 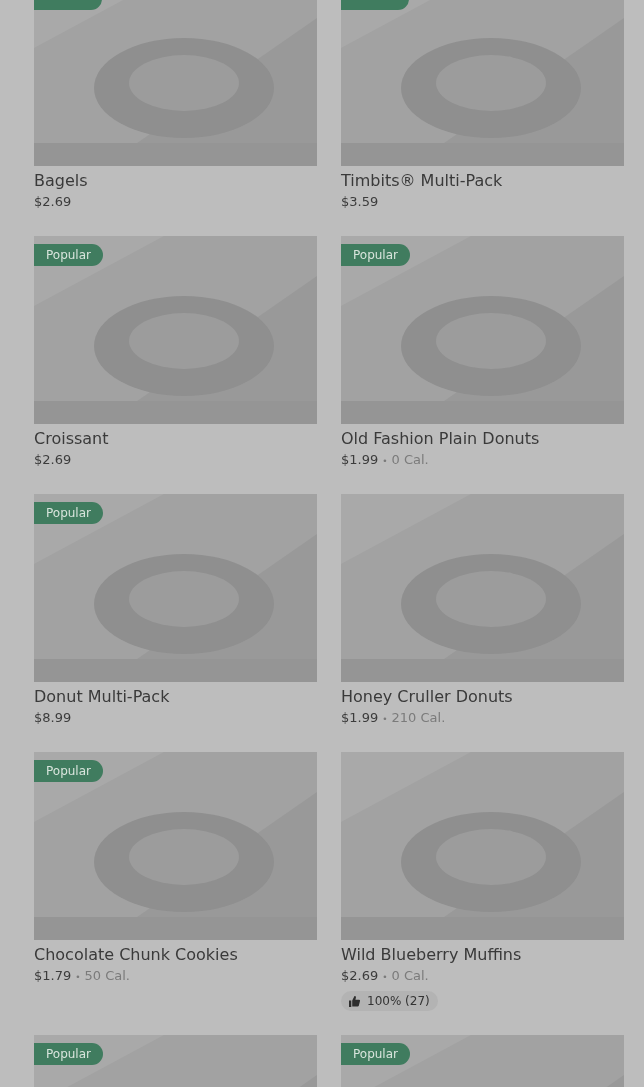 What do you see at coordinates (389, 1001) in the screenshot?
I see `rating-chip: 100% (27)` at bounding box center [389, 1001].